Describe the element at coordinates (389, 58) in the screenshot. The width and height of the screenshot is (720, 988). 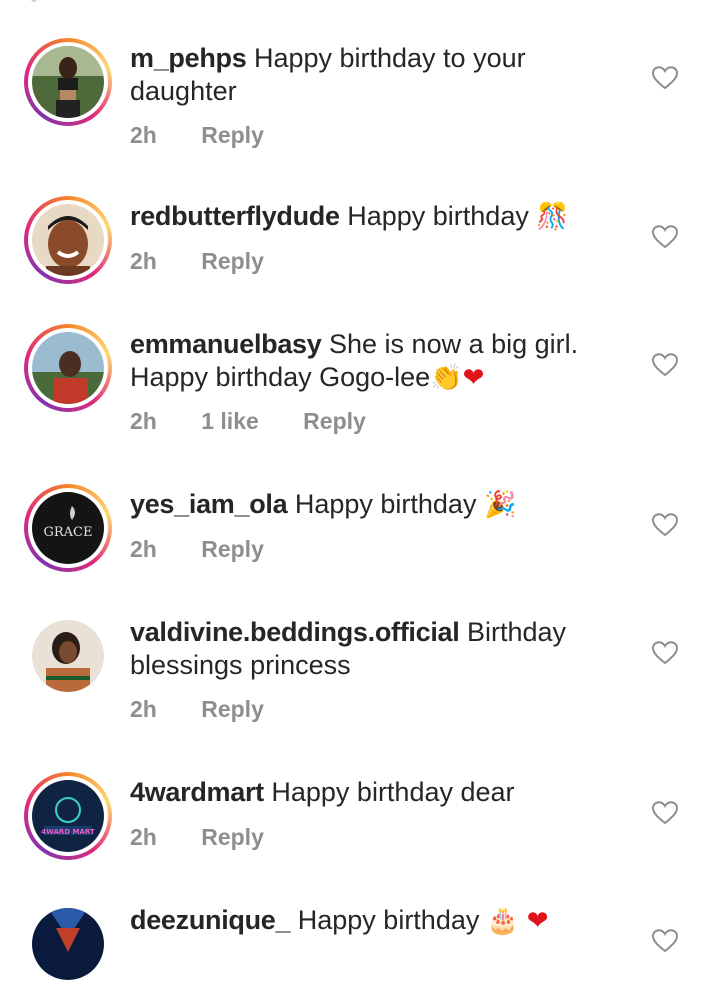
I see `comment-body: Happy birthday to your` at that location.